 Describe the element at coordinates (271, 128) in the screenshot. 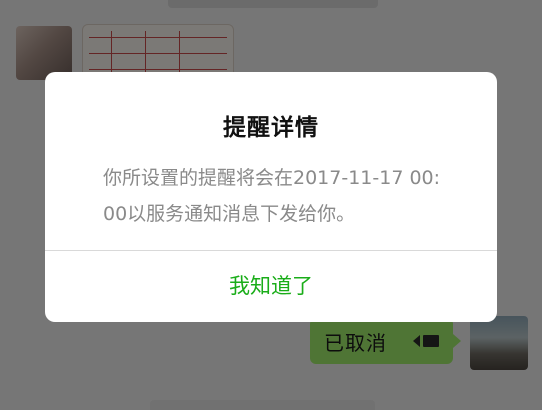

I see `dialog-title: 提醒详情` at that location.